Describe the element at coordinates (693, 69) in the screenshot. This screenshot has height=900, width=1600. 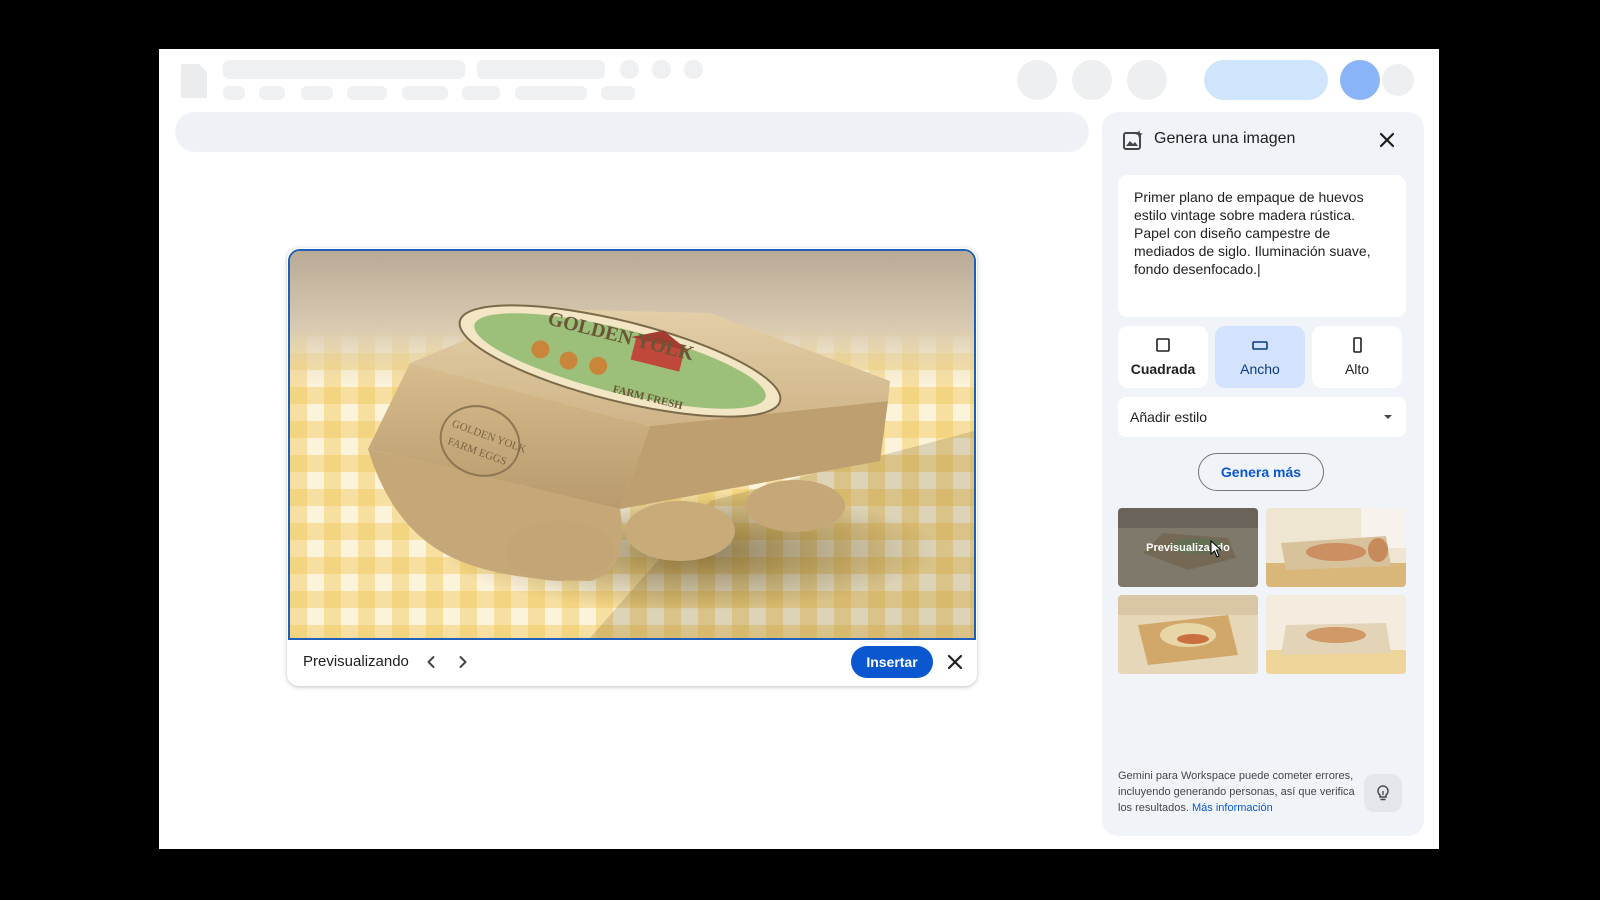
I see `cloud-icon` at that location.